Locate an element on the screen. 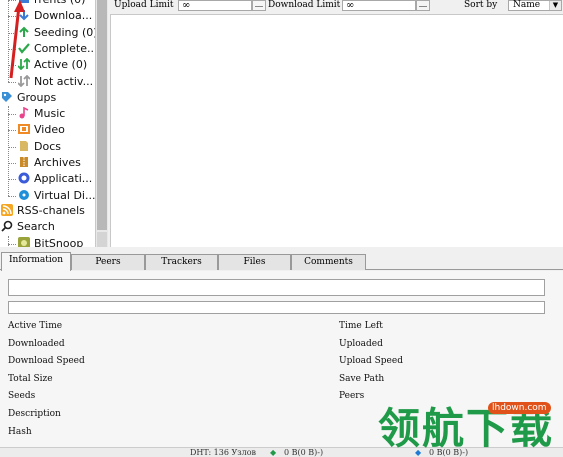 Image resolution: width=563 pixels, height=457 pixels. download-arrow-icon: ◆ is located at coordinates (273, 452).